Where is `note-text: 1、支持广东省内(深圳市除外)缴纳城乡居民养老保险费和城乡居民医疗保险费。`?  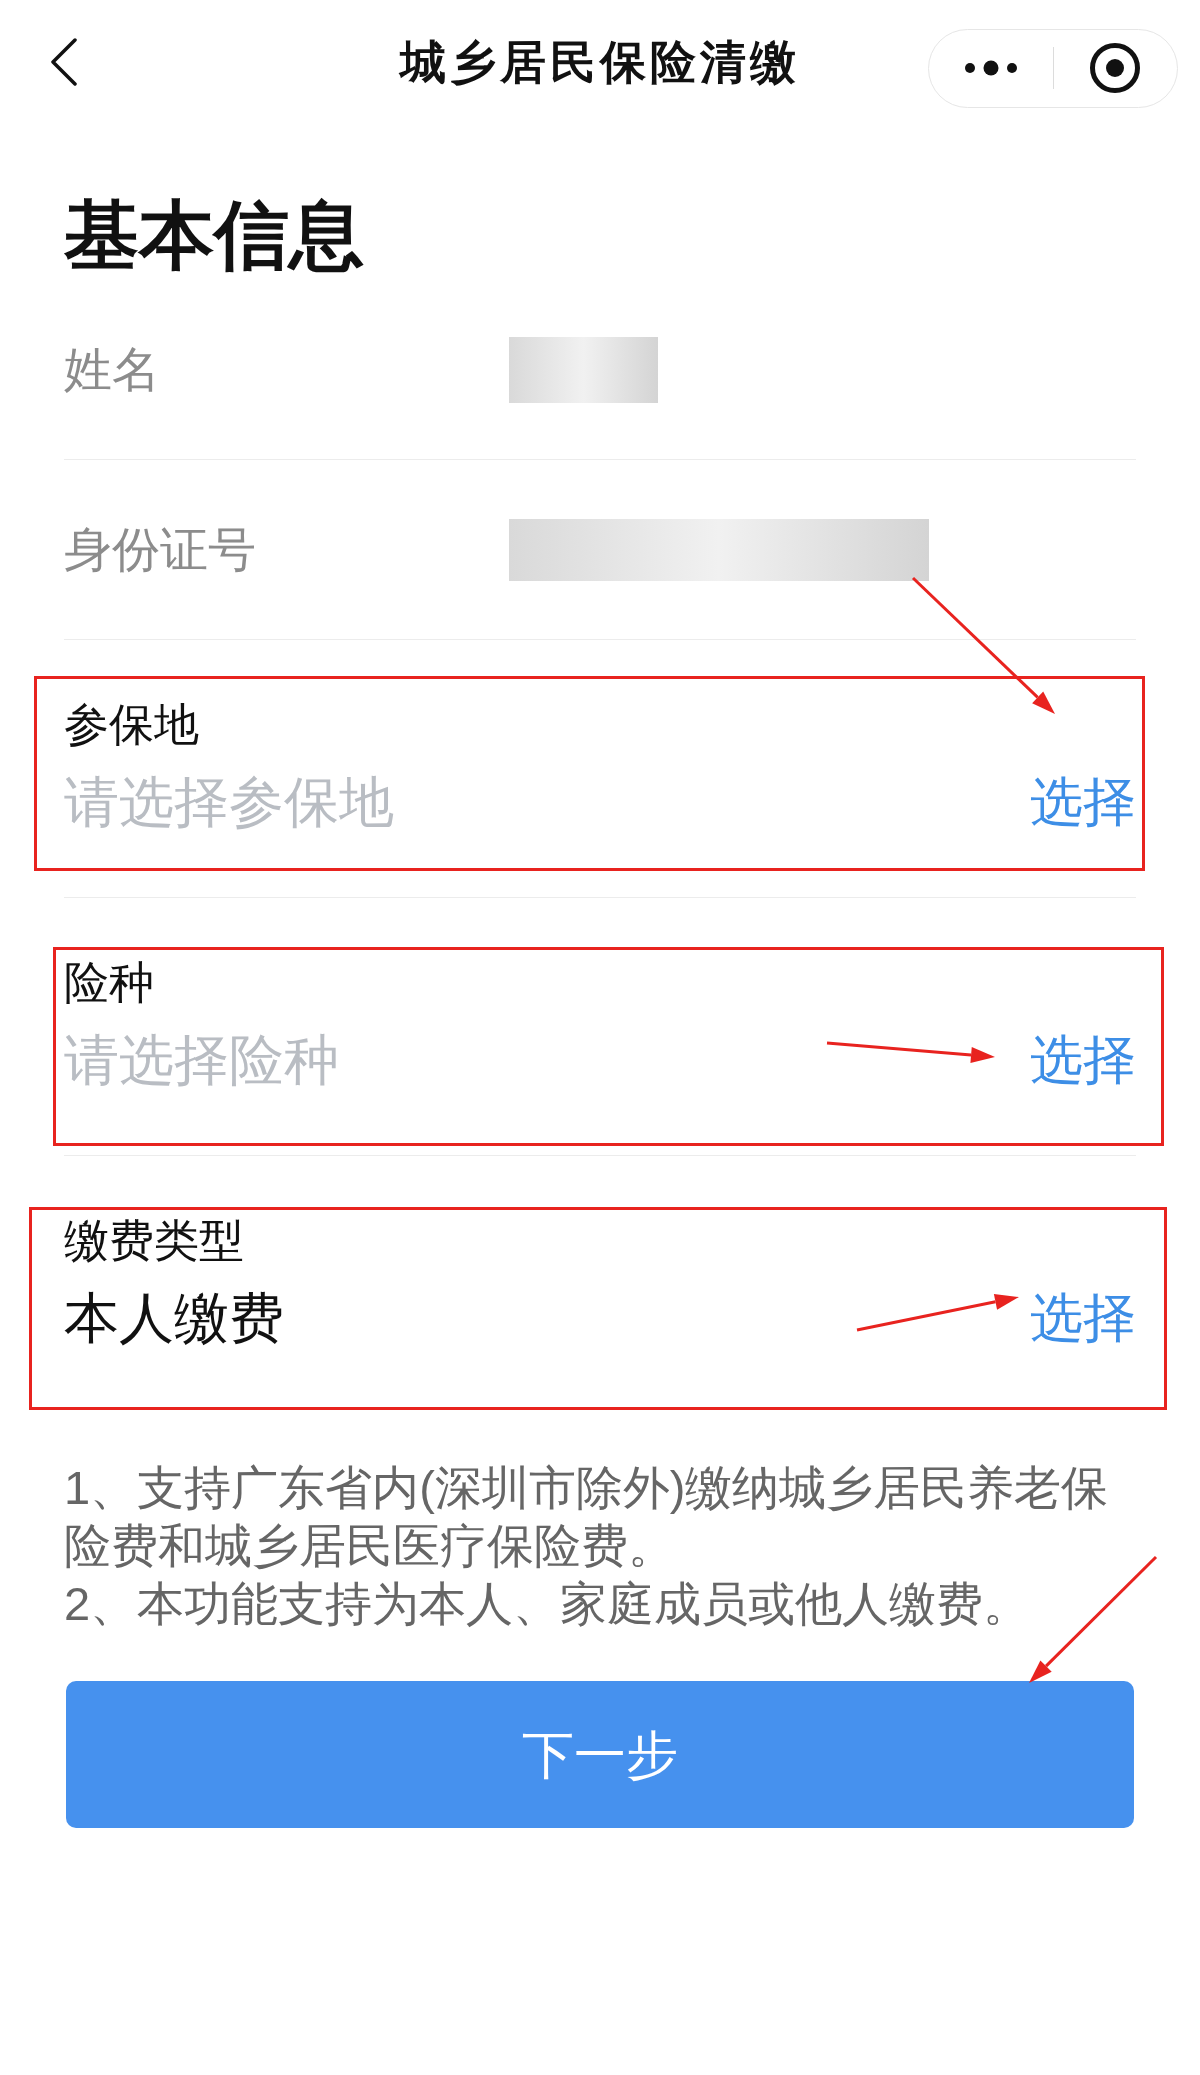
note-text: 1、支持广东省内(深圳市除外)缴纳城乡居民养老保险费和城乡居民医疗保险费。 is located at coordinates (587, 1517).